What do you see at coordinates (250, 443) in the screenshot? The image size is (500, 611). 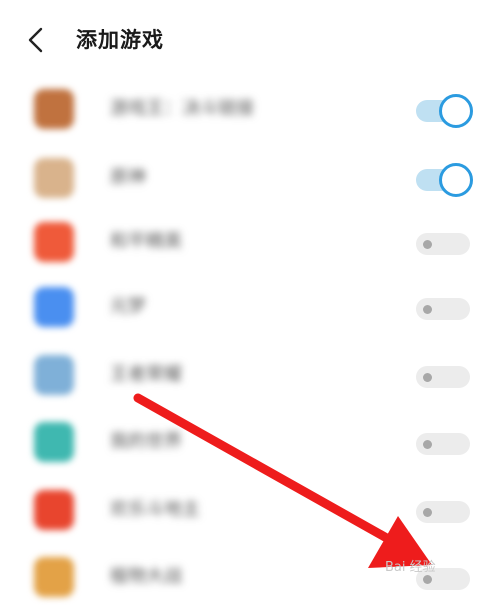 I see `list-item: 我的世界` at bounding box center [250, 443].